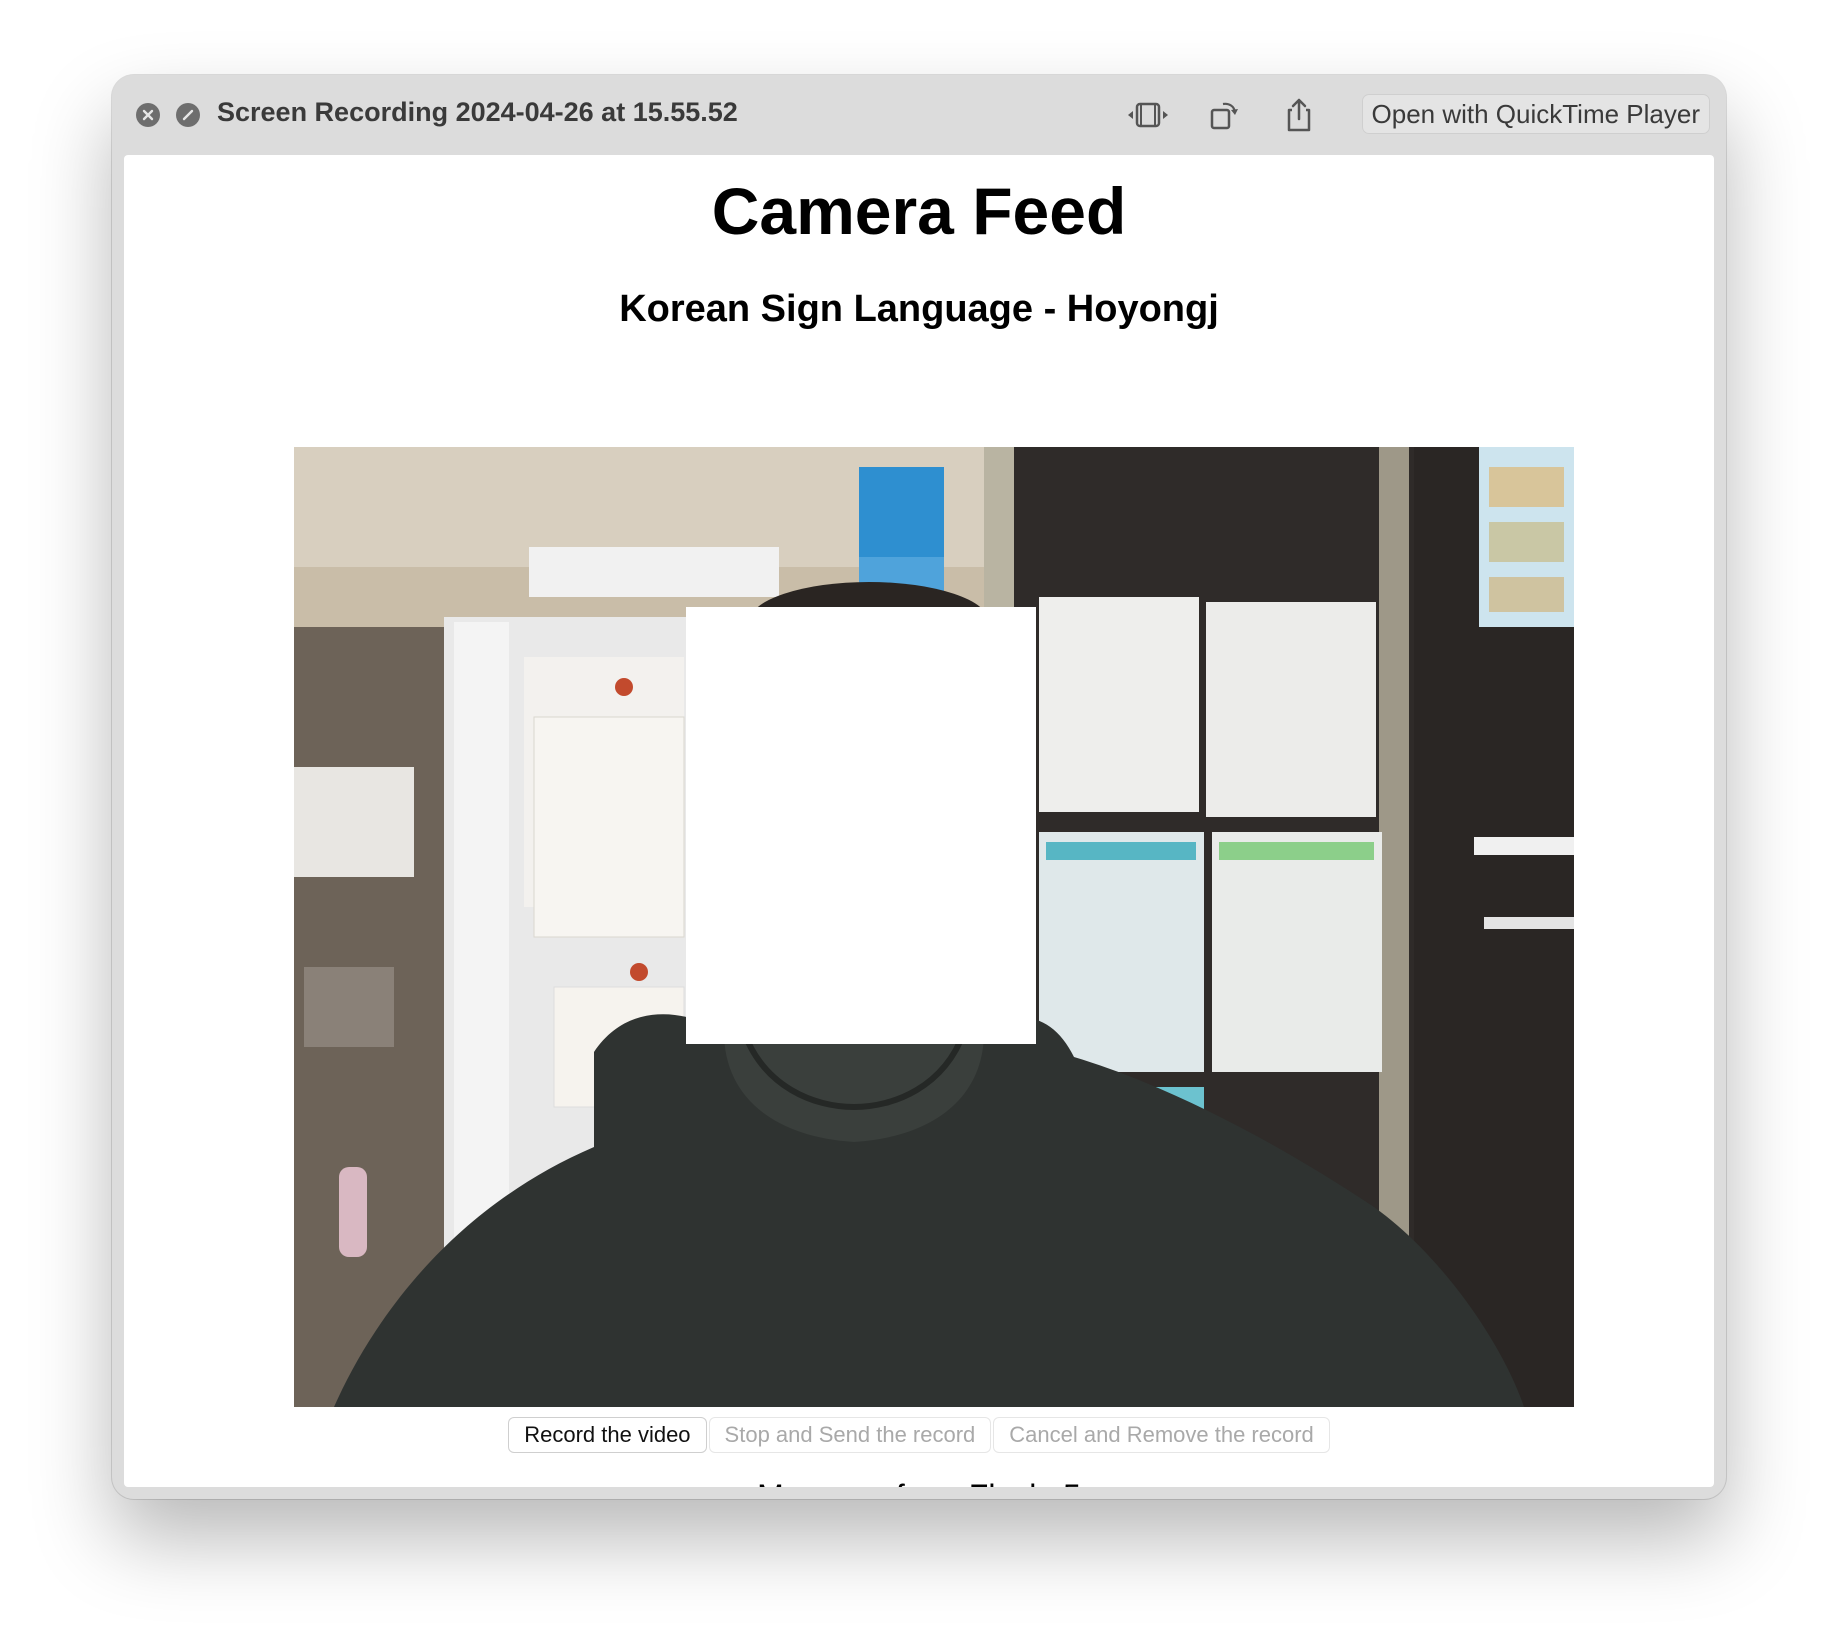 This screenshot has height=1646, width=1838. What do you see at coordinates (919, 1482) in the screenshot?
I see `flask-message: Message from Flask: 5` at bounding box center [919, 1482].